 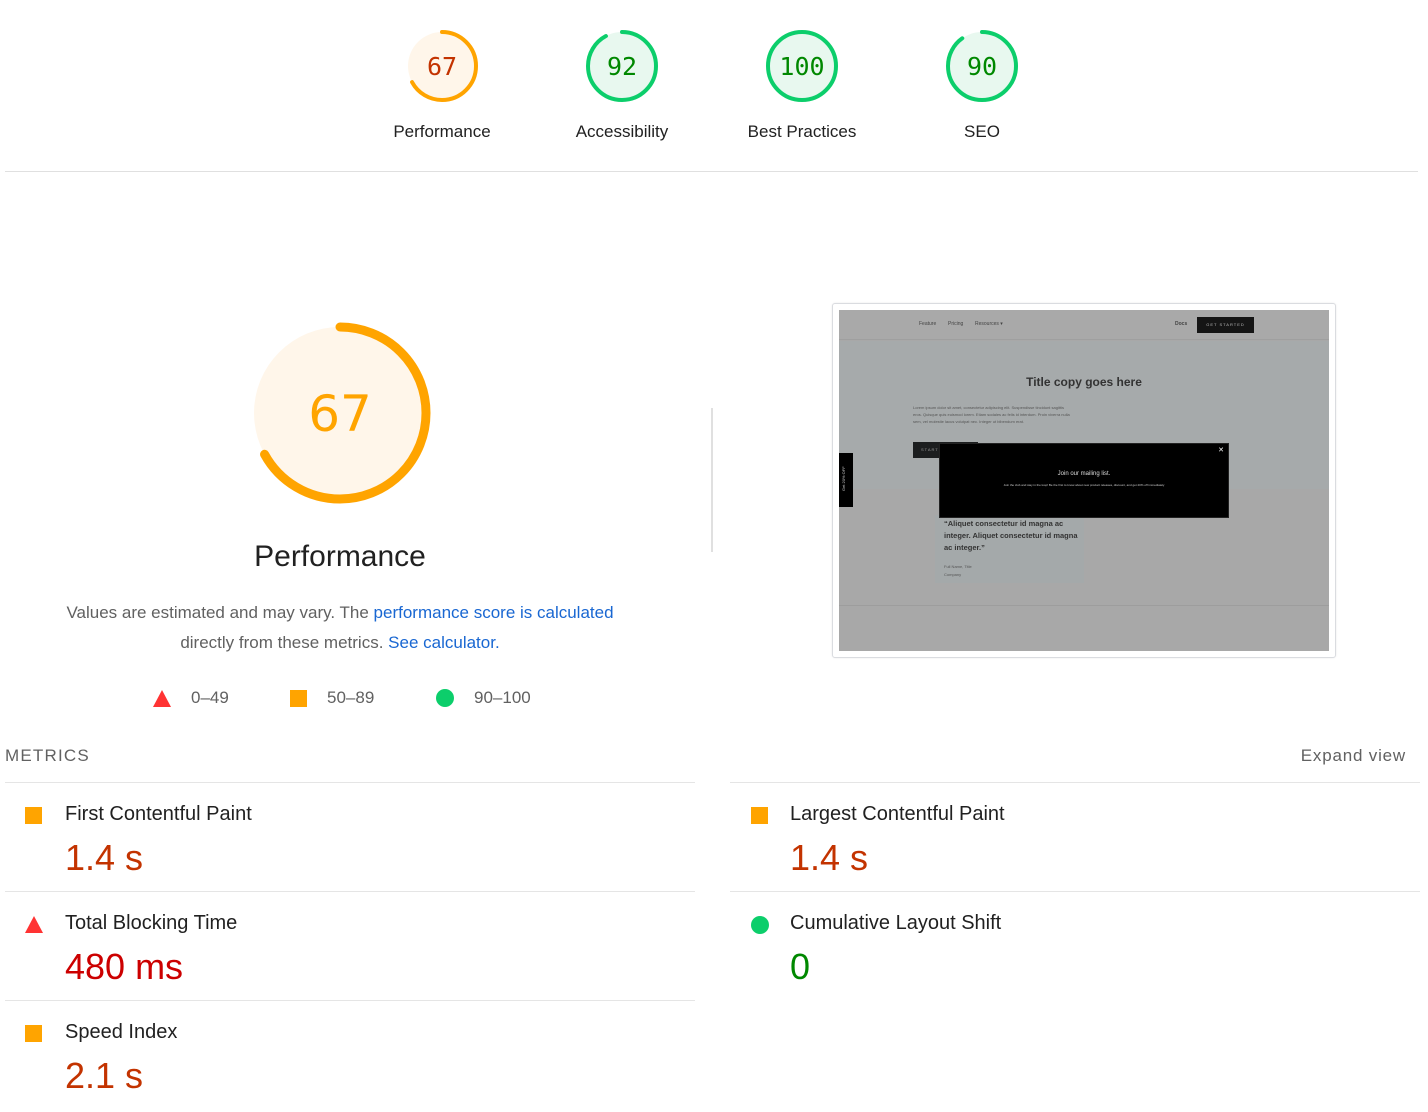 What do you see at coordinates (953, 574) in the screenshot?
I see `quote-company: Company` at bounding box center [953, 574].